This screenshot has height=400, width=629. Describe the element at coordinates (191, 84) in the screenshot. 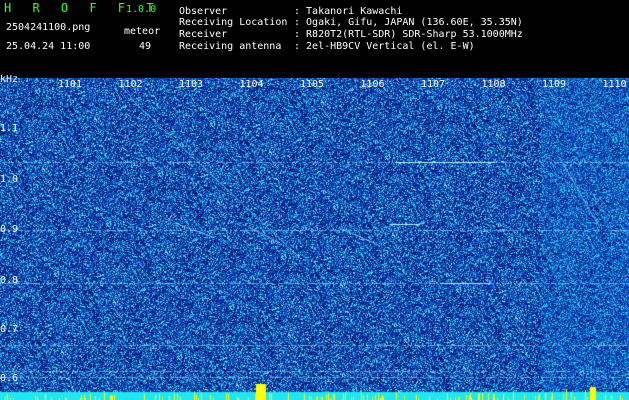

I see `x-tick-label: 1103` at that location.